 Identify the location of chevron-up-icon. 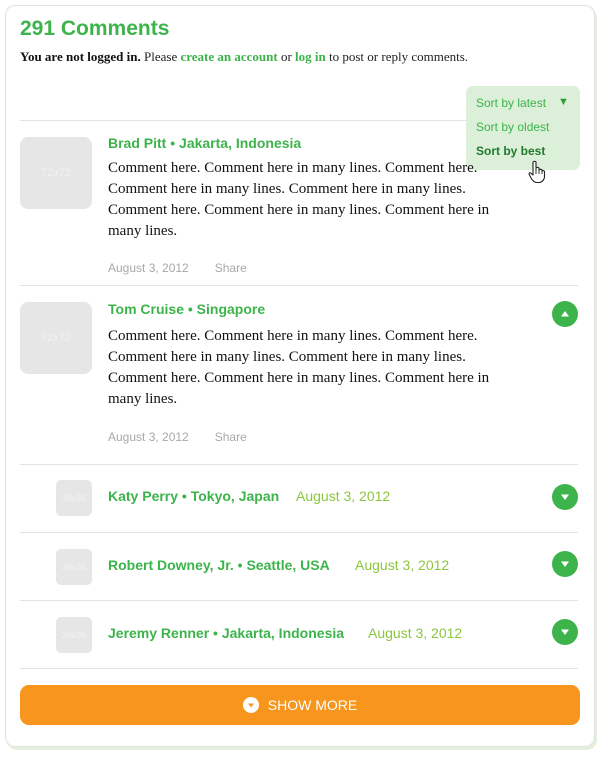
(565, 314).